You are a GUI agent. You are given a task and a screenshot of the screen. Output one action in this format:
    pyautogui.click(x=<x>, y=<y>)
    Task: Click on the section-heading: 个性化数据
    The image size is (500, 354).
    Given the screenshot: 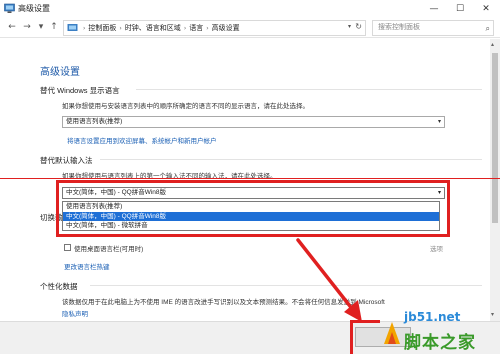 What is the action you would take?
    pyautogui.click(x=59, y=286)
    